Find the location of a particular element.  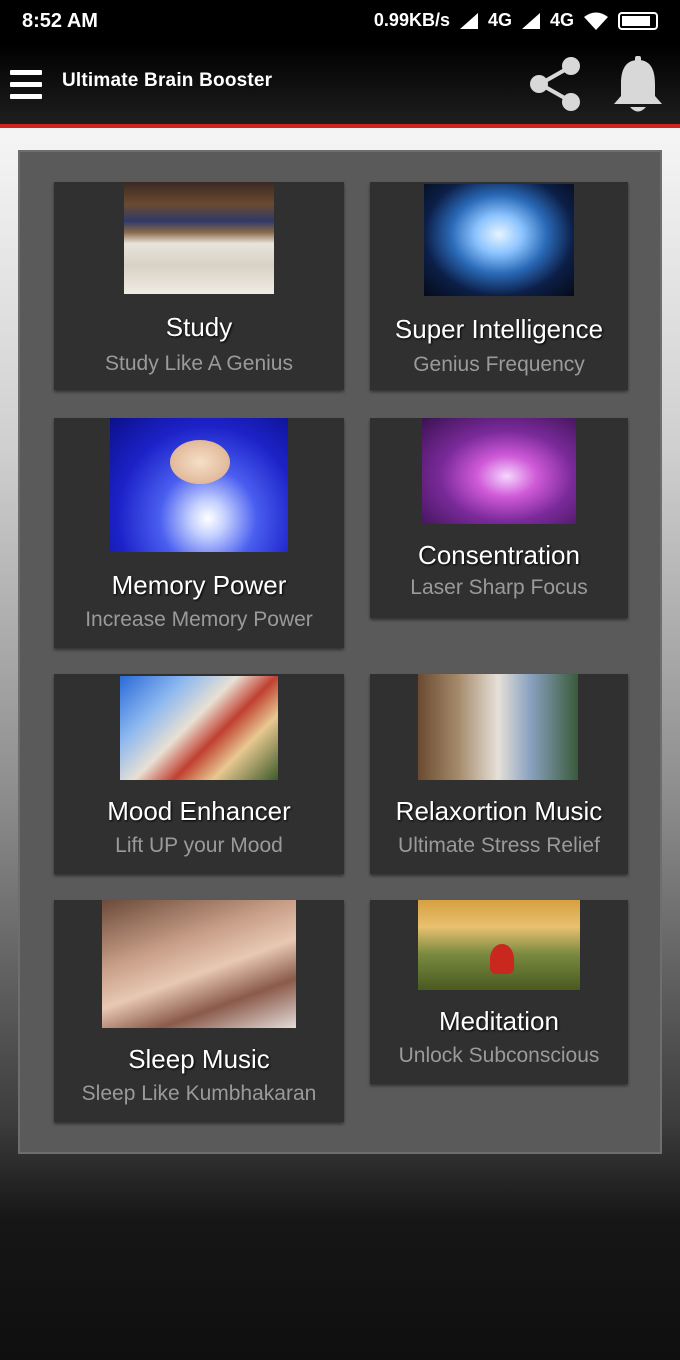

card-subtitle: Laser Sharp Focus is located at coordinates (499, 587).